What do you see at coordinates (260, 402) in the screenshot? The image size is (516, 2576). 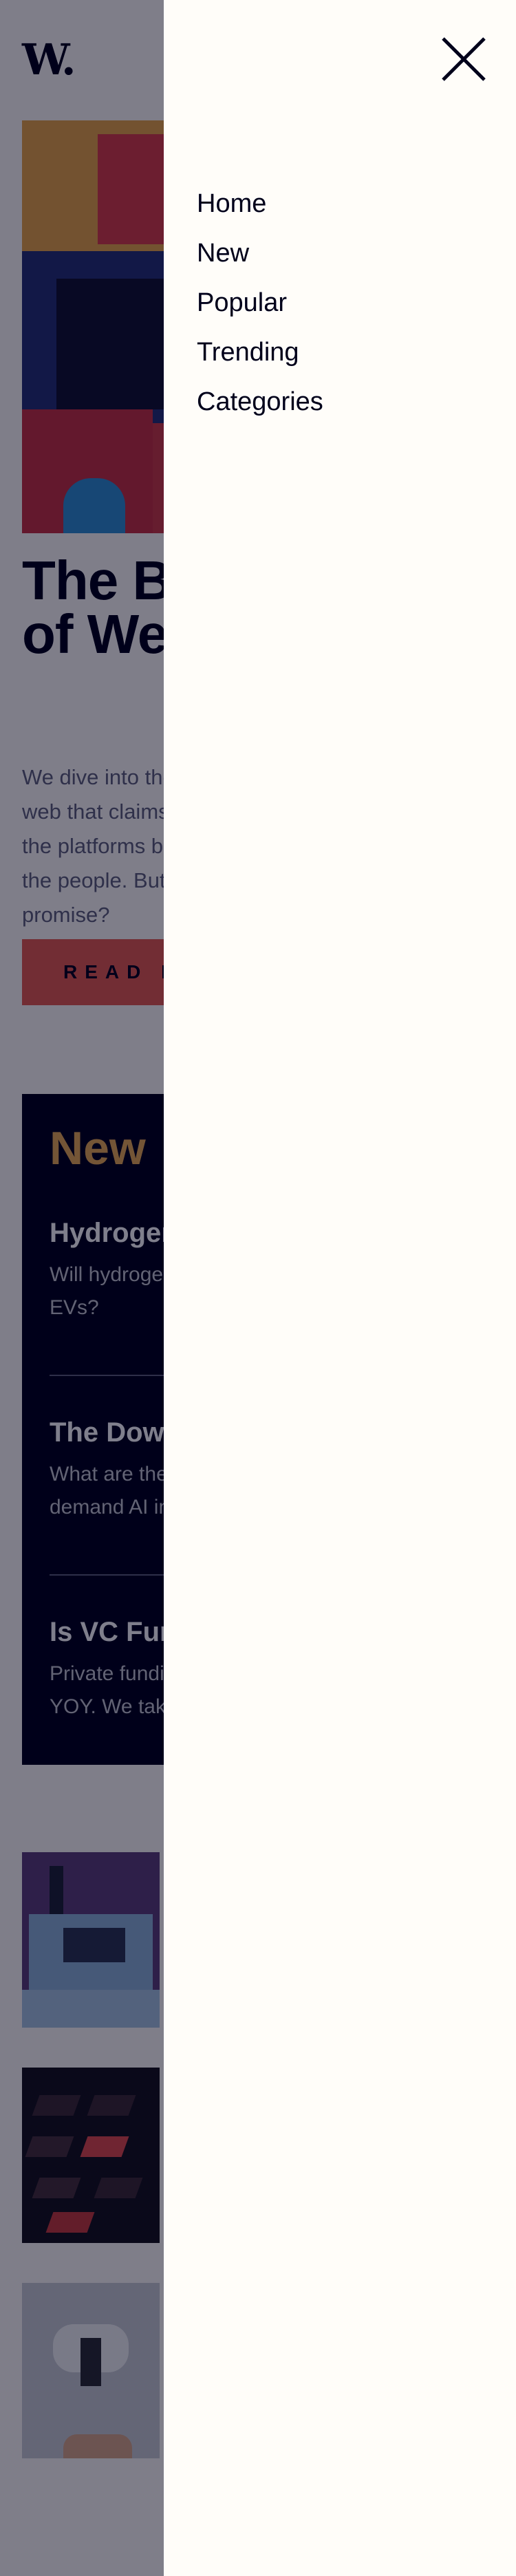 I see `nav-item-categories: Categories` at bounding box center [260, 402].